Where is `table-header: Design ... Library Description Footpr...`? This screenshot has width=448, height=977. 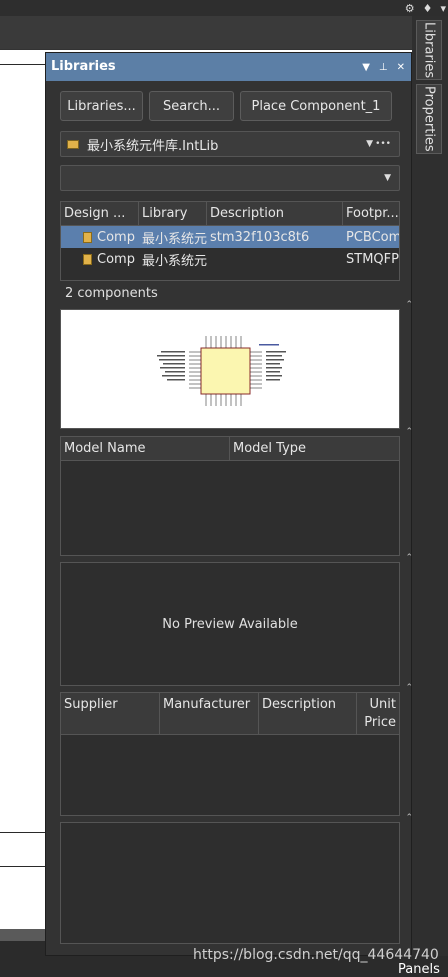
table-header: Design ... Library Description Footpr... is located at coordinates (230, 214).